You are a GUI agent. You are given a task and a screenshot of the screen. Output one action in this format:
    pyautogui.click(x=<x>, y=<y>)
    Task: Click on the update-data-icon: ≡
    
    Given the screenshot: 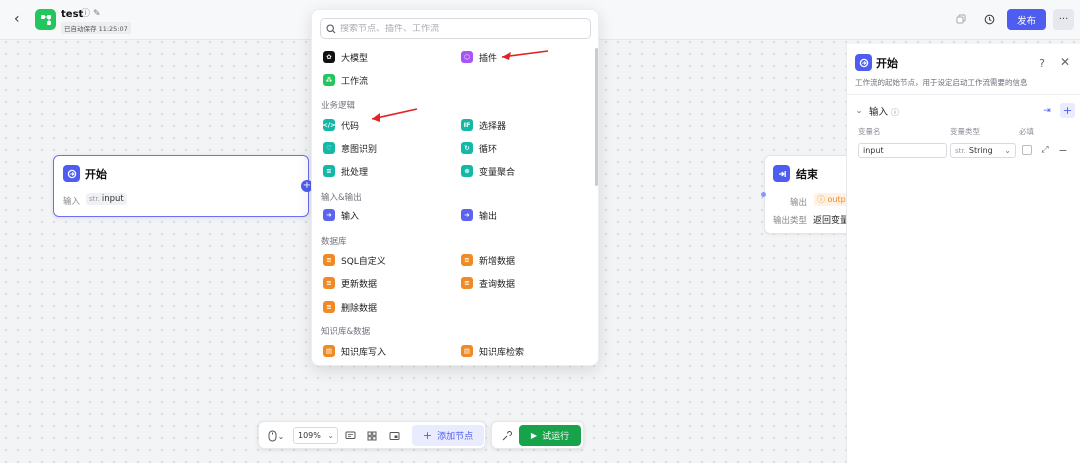 What is the action you would take?
    pyautogui.click(x=329, y=283)
    